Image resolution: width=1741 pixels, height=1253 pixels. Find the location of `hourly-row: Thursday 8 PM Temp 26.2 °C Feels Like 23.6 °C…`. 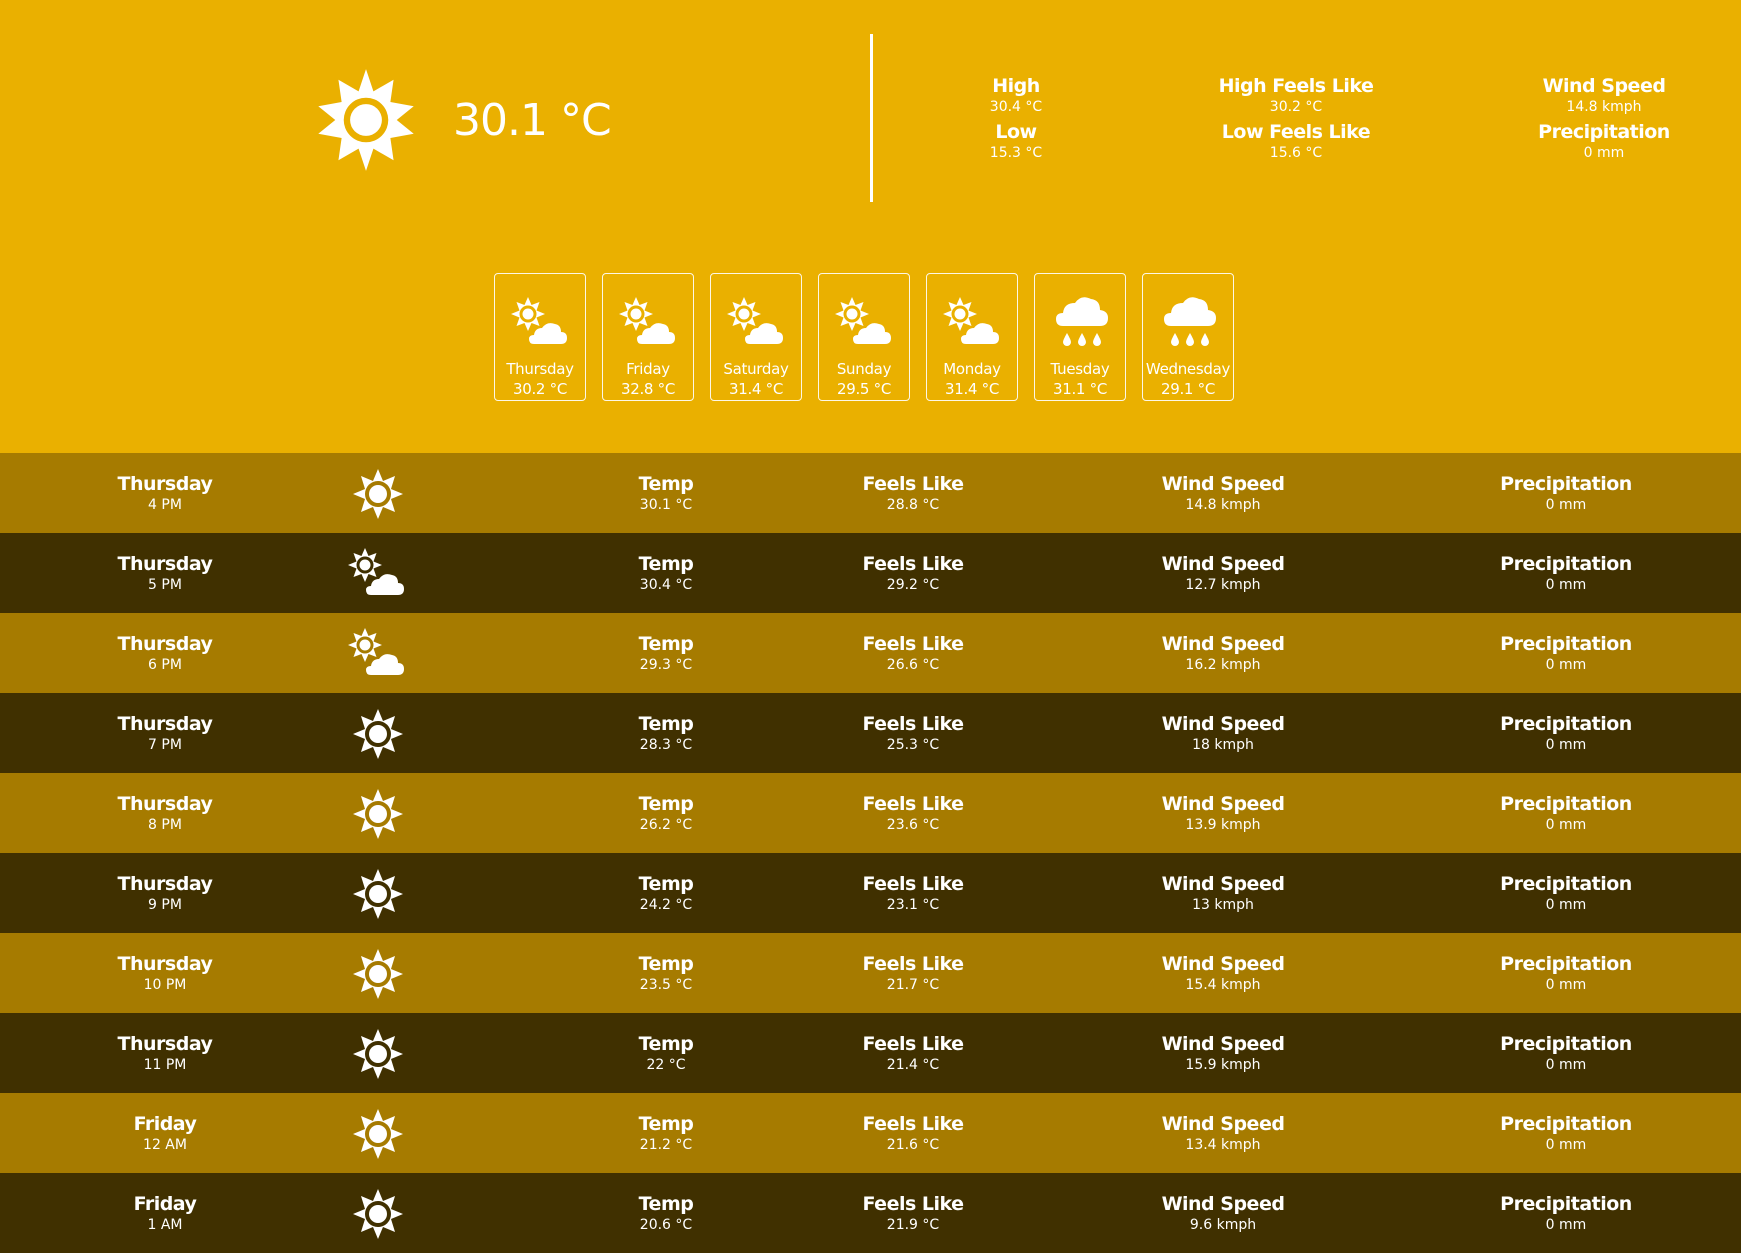

hourly-row: Thursday 8 PM Temp 26.2 °C Feels Like 23.6 °C… is located at coordinates (870, 813).